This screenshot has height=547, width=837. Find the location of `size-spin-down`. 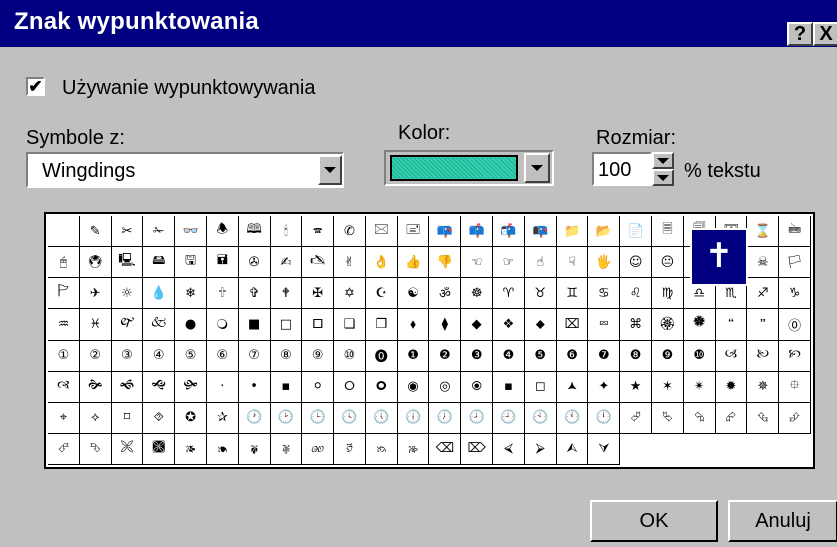

size-spin-down is located at coordinates (663, 177).